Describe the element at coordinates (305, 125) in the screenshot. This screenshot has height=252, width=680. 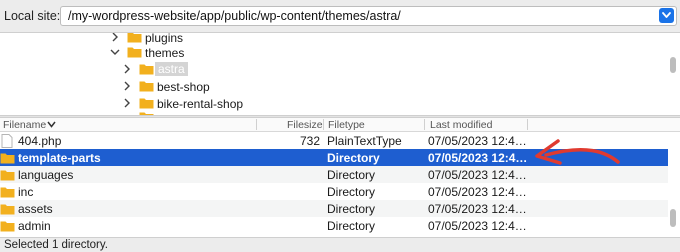
I see `column-filesize: Filesize` at that location.